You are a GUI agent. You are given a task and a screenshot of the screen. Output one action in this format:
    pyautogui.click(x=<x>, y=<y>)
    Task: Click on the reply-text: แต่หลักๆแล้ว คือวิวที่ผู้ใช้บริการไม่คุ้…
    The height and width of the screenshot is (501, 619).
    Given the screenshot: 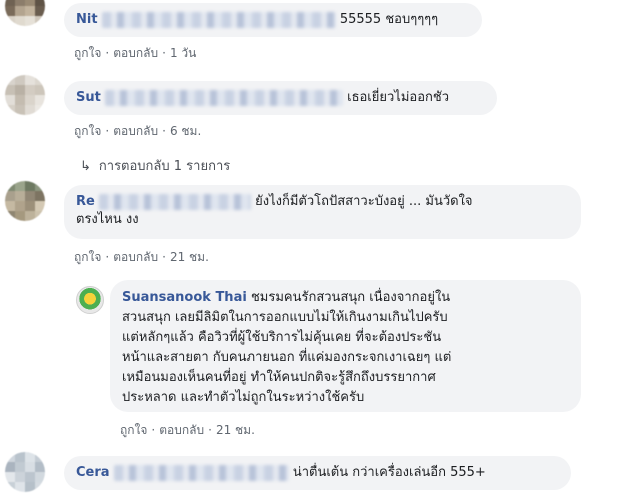 What is the action you would take?
    pyautogui.click(x=282, y=337)
    